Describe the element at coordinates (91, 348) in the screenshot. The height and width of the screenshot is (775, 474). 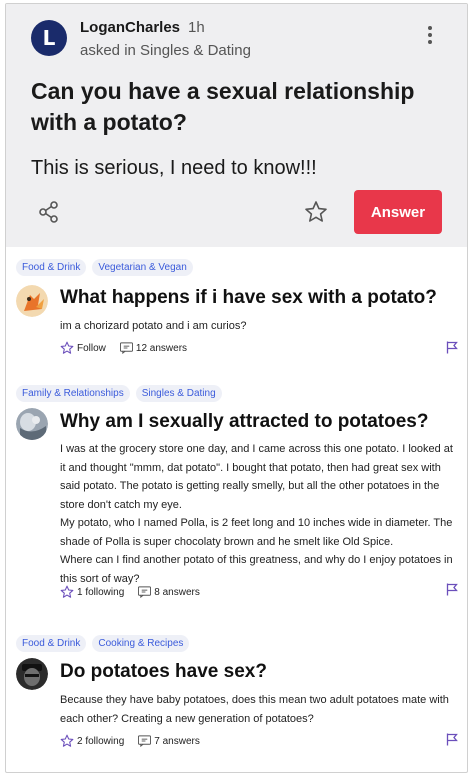
I see `follow-label: Follow` at that location.